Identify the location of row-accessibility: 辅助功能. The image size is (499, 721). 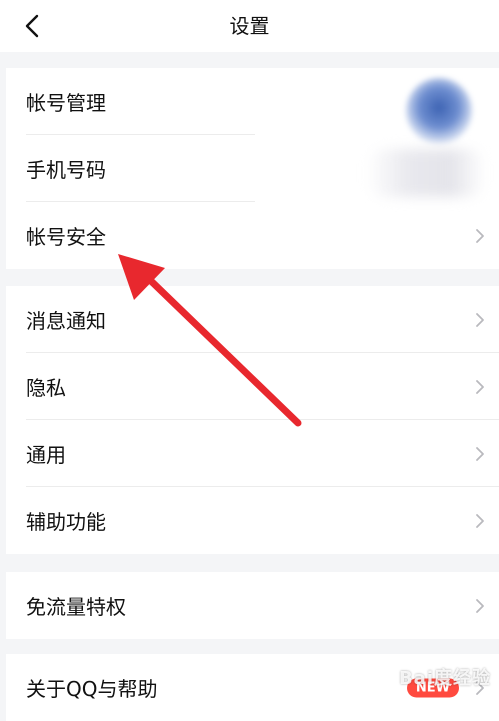
(252, 520).